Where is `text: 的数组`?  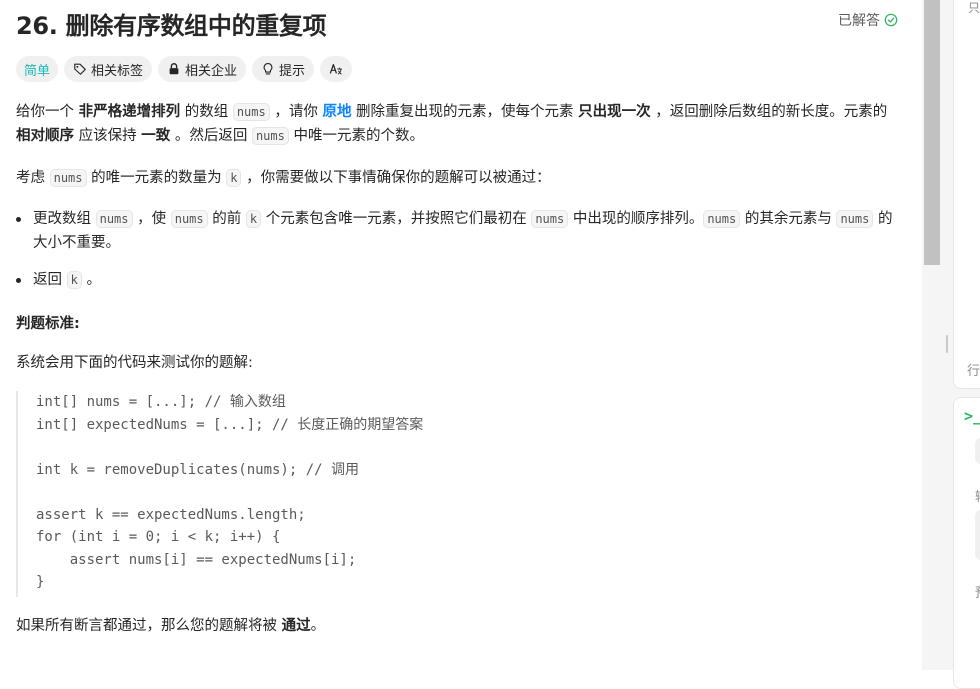 text: 的数组 is located at coordinates (206, 112).